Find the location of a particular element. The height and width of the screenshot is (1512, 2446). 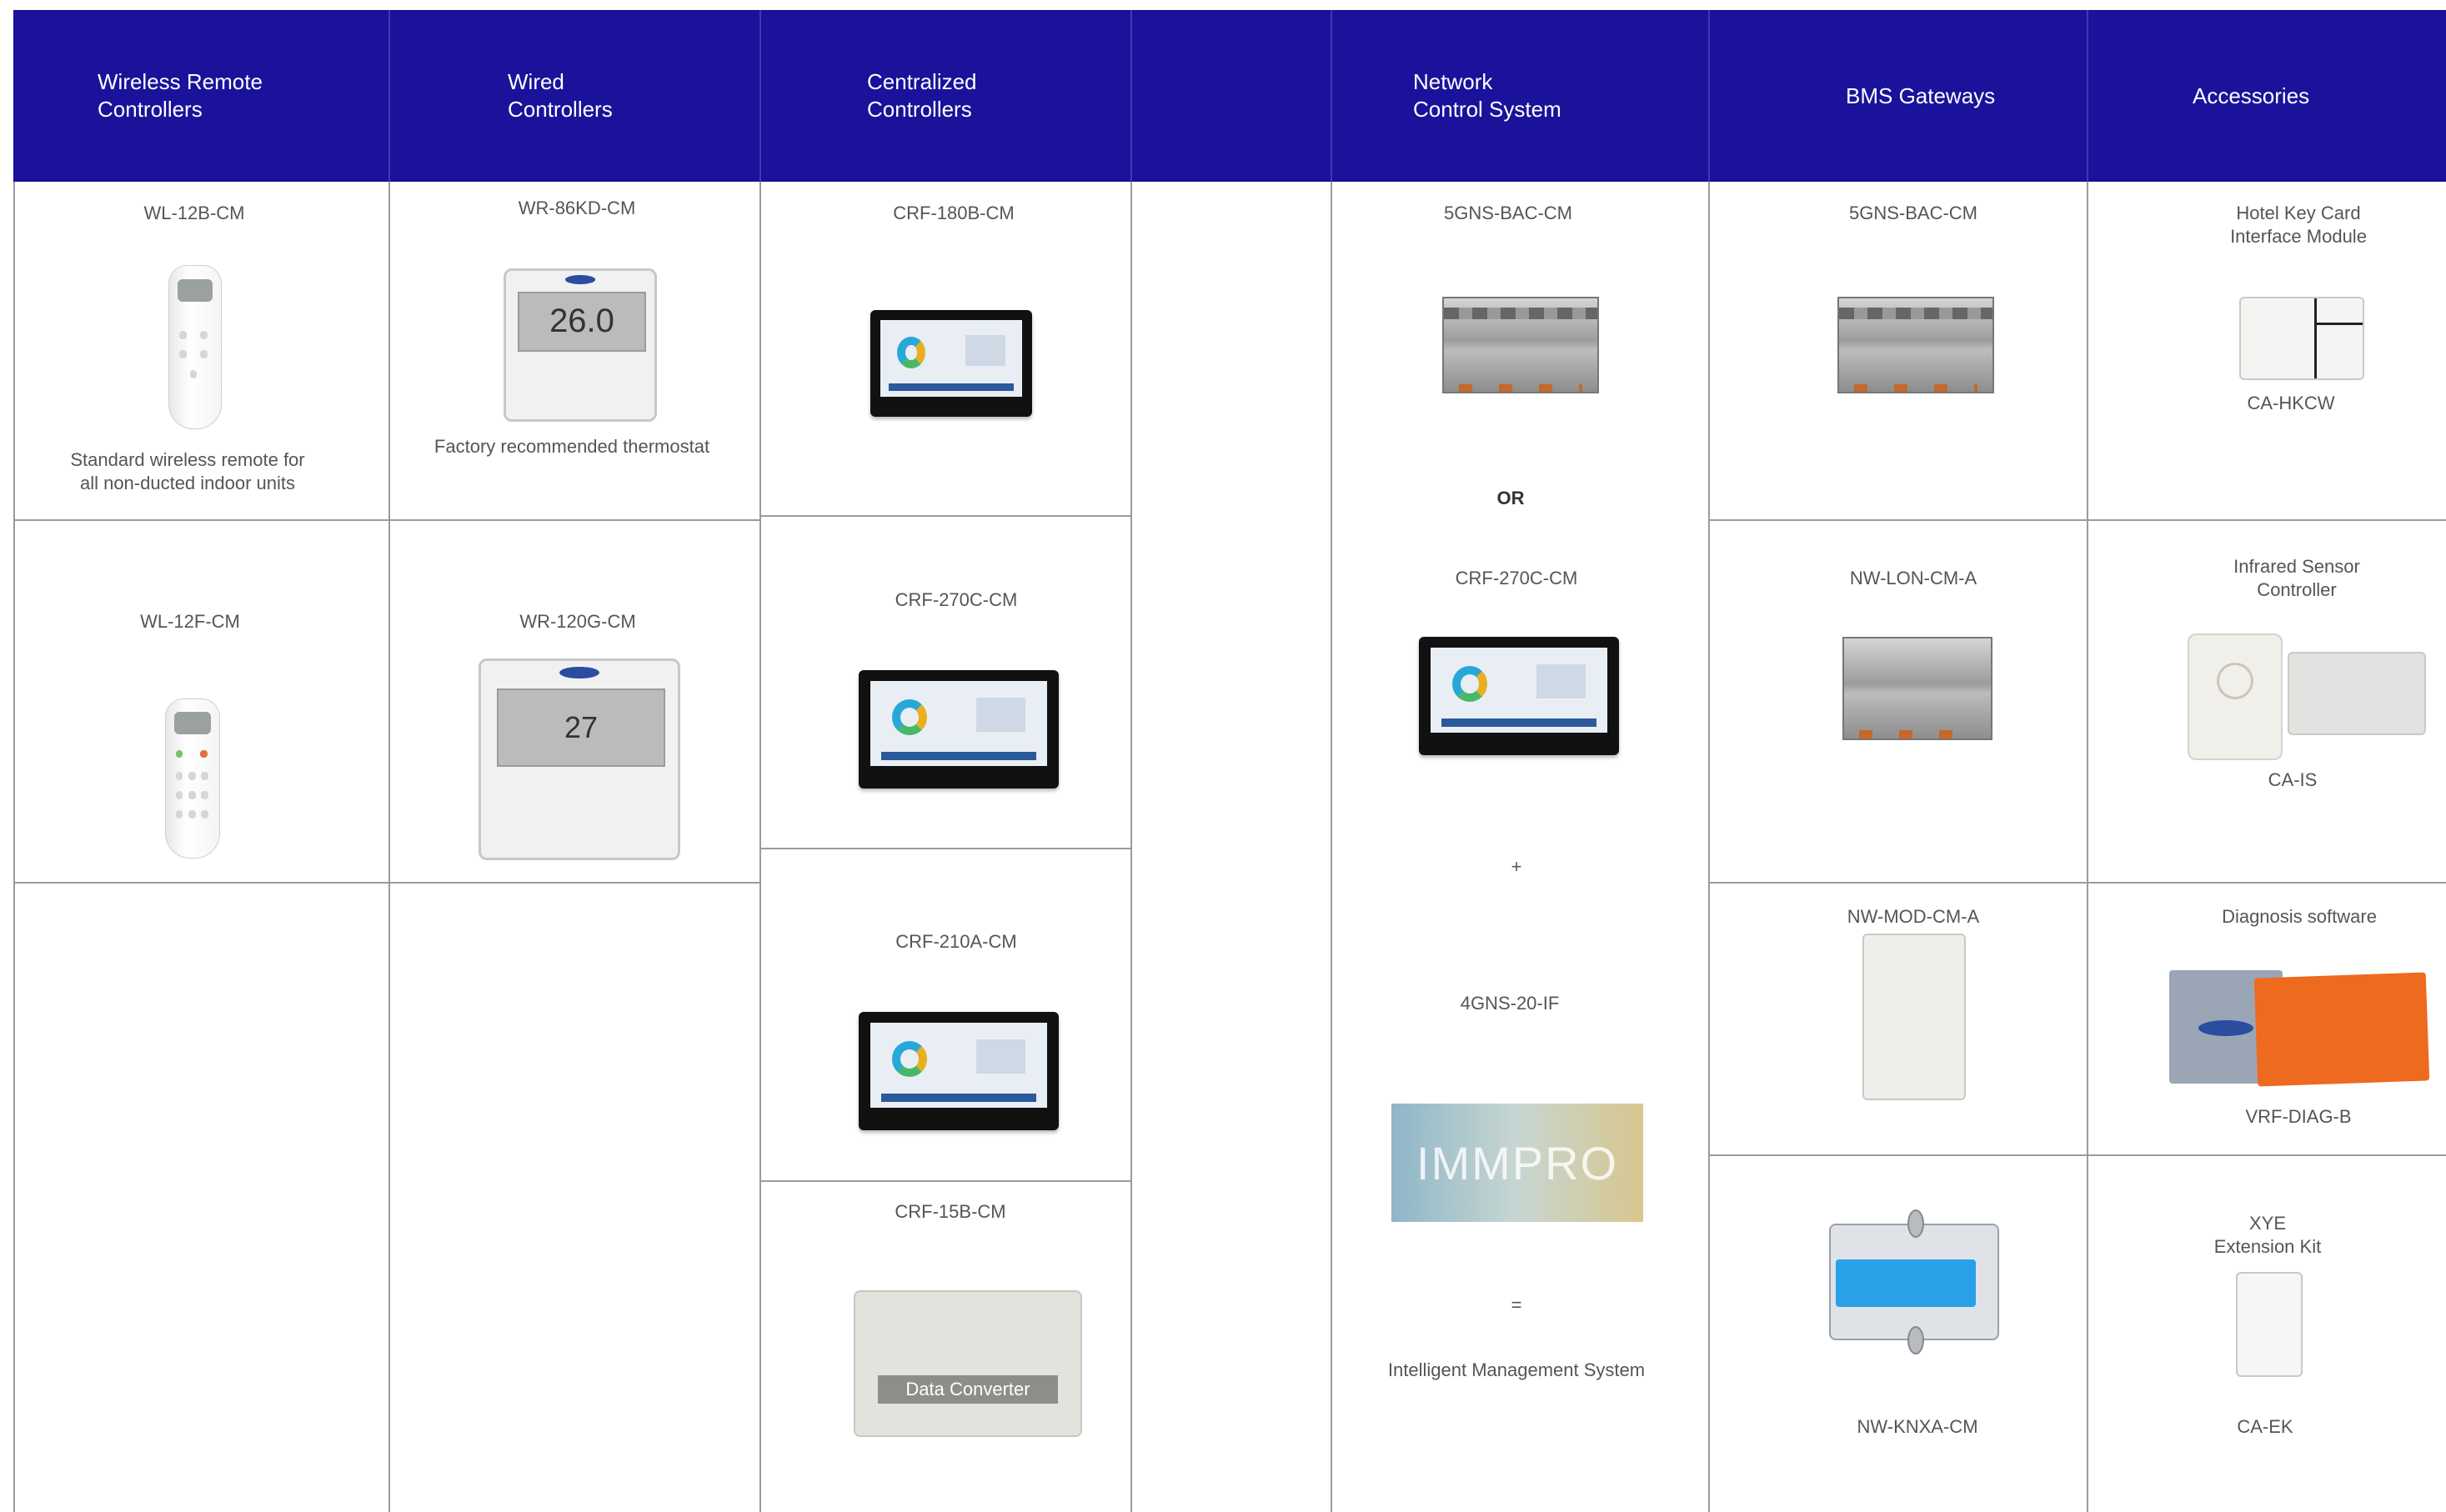

data-converter-image: Data Converter is located at coordinates (968, 1364).